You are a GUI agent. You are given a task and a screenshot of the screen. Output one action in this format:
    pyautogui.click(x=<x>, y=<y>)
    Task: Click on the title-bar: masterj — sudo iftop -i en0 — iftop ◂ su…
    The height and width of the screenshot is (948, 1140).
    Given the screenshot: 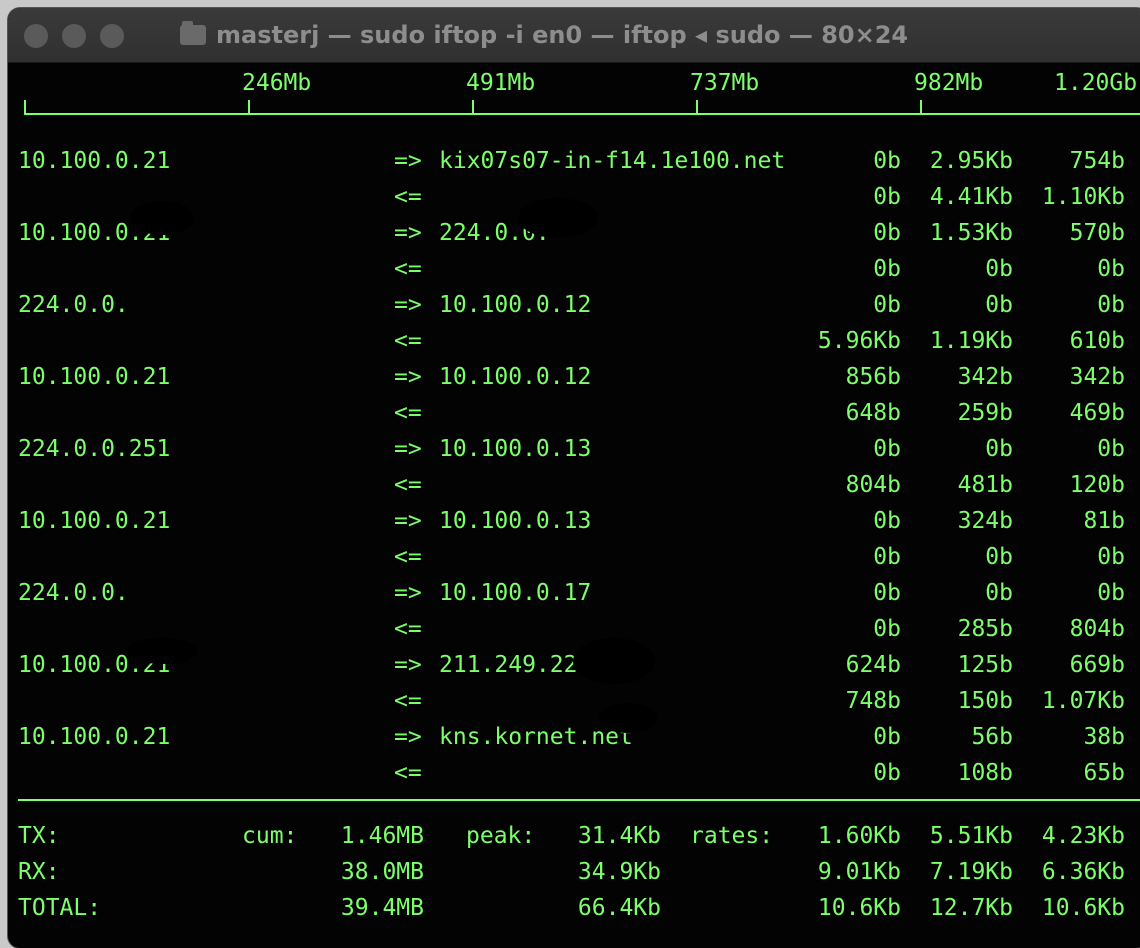 What is the action you would take?
    pyautogui.click(x=574, y=35)
    